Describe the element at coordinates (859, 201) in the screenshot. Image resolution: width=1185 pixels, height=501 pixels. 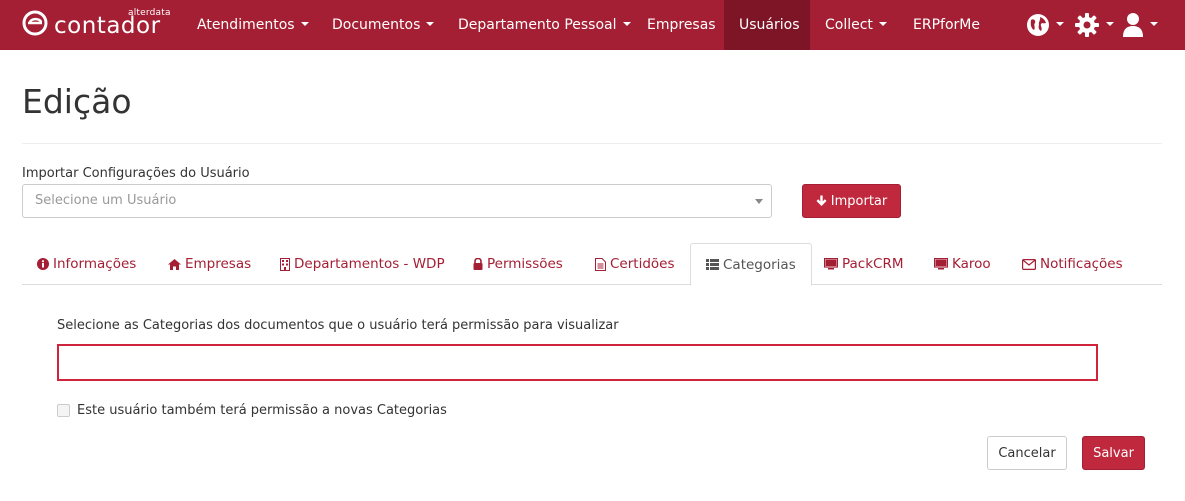
I see `import-button-label: Importar` at that location.